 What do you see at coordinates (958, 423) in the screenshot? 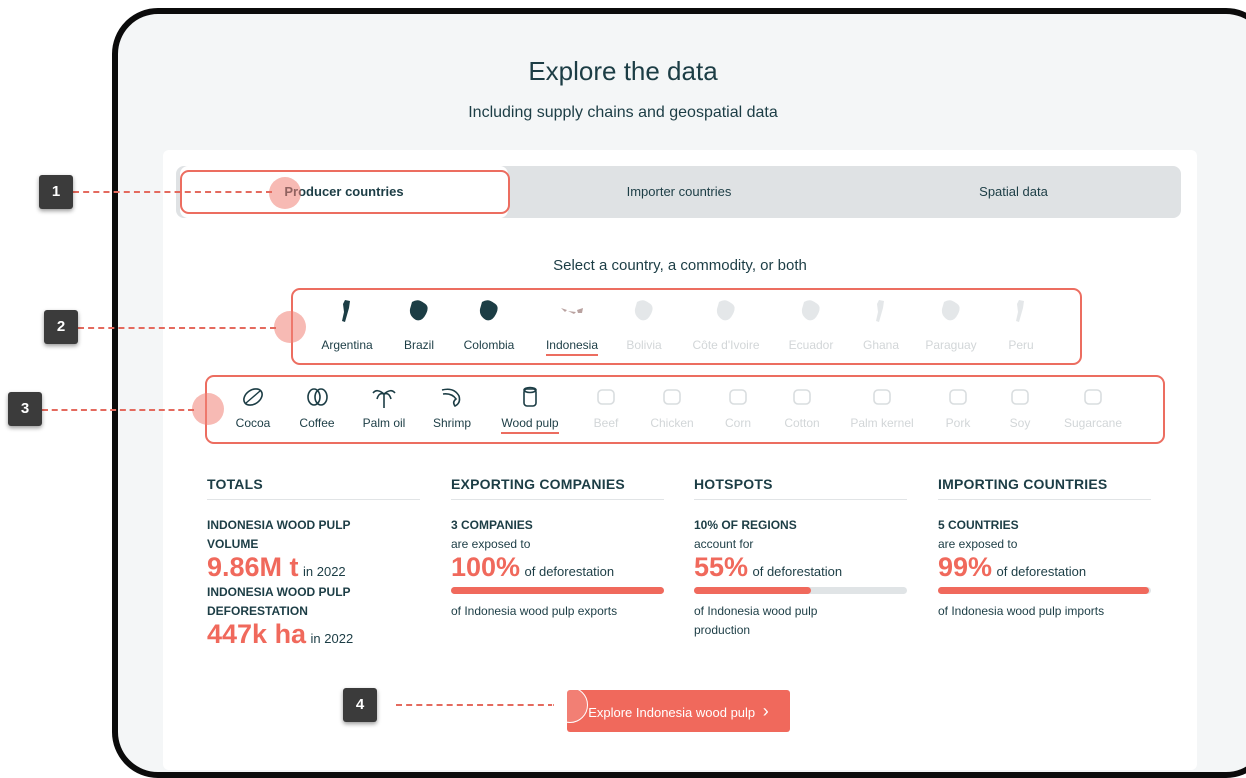
I see `commodity-label: Pork` at bounding box center [958, 423].